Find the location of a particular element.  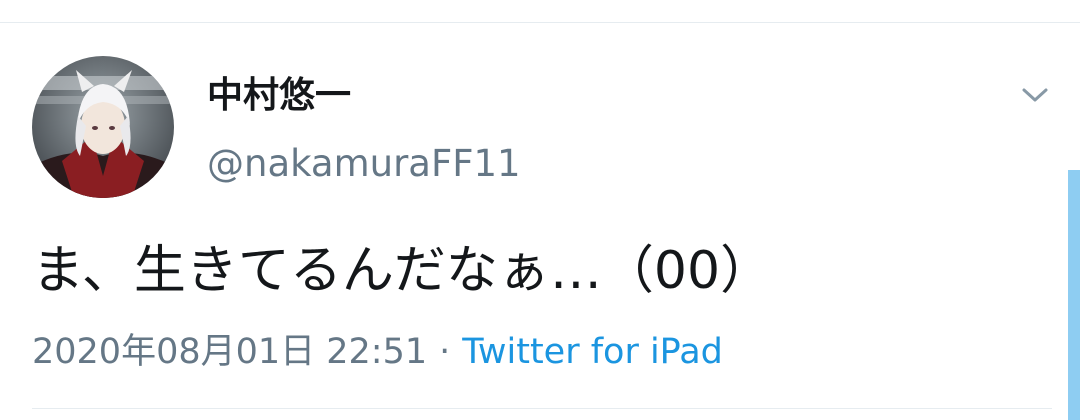

username-handle: @nakamuraFF11 is located at coordinates (364, 164).